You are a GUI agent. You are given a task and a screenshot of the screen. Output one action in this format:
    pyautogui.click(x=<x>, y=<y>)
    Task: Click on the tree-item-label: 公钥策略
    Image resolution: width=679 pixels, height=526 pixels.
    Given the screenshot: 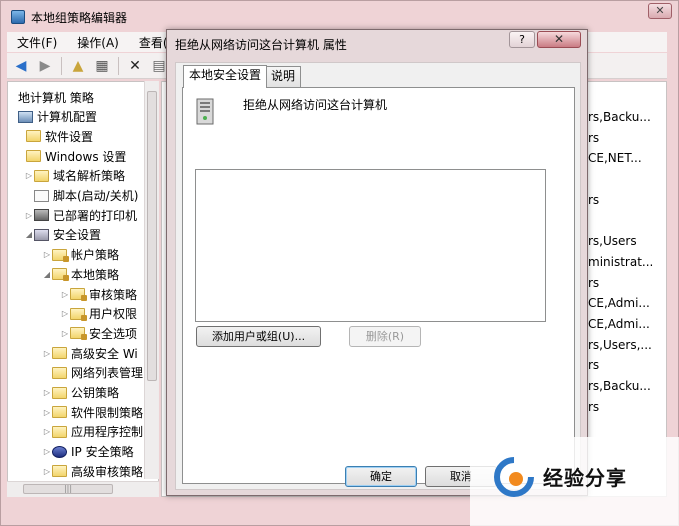 What is the action you would take?
    pyautogui.click(x=95, y=393)
    